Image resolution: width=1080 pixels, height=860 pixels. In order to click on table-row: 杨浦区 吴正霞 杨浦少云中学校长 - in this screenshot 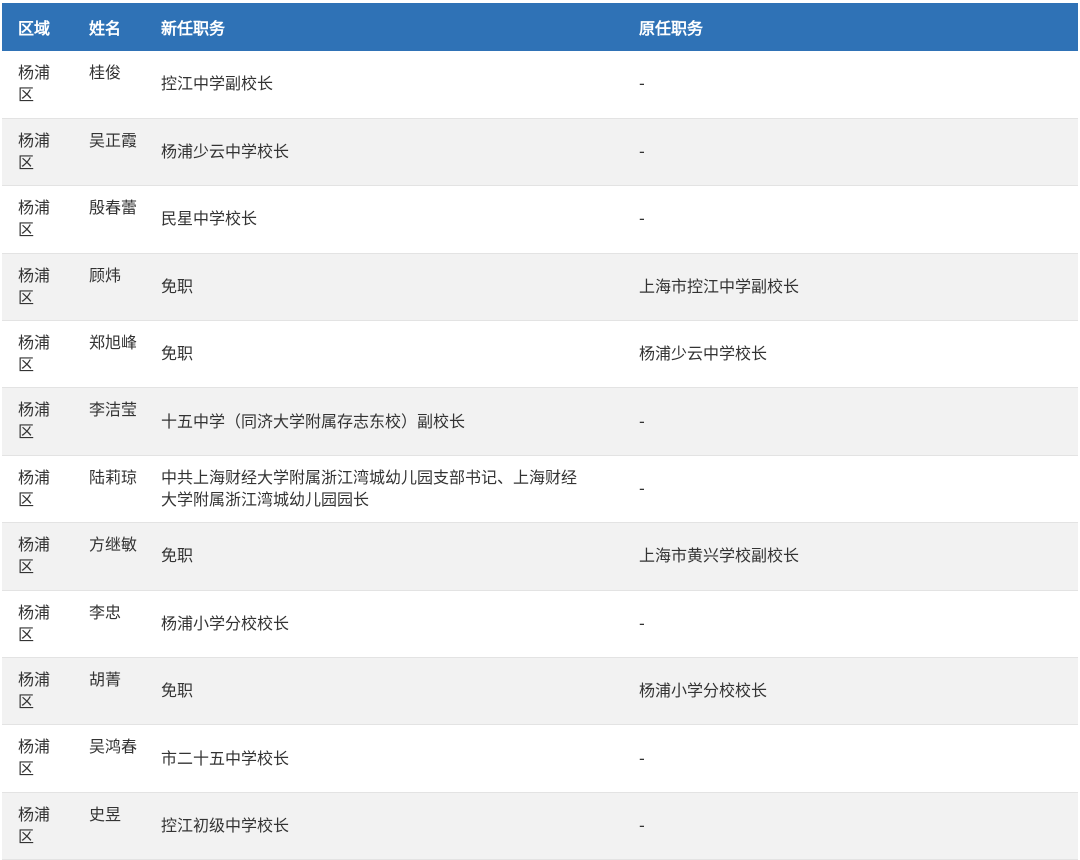, I will do `click(540, 152)`.